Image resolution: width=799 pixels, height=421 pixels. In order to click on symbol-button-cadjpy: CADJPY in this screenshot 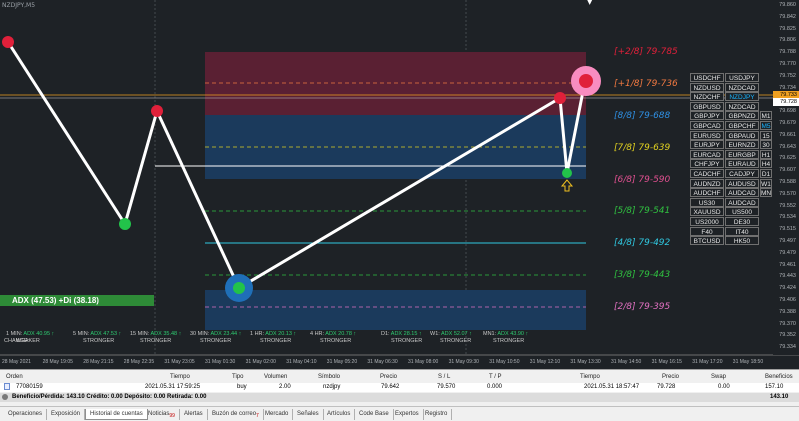, I will do `click(742, 173)`.